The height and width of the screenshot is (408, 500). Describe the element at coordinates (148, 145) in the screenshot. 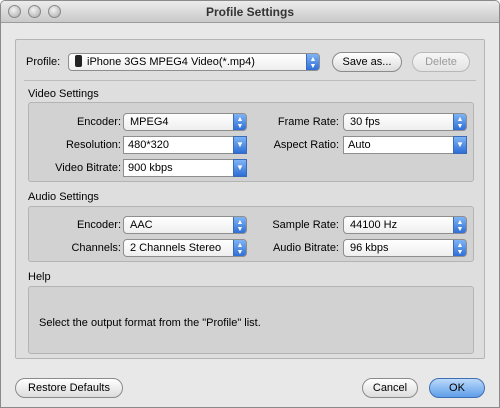

I see `resolution-value: 480*320` at that location.